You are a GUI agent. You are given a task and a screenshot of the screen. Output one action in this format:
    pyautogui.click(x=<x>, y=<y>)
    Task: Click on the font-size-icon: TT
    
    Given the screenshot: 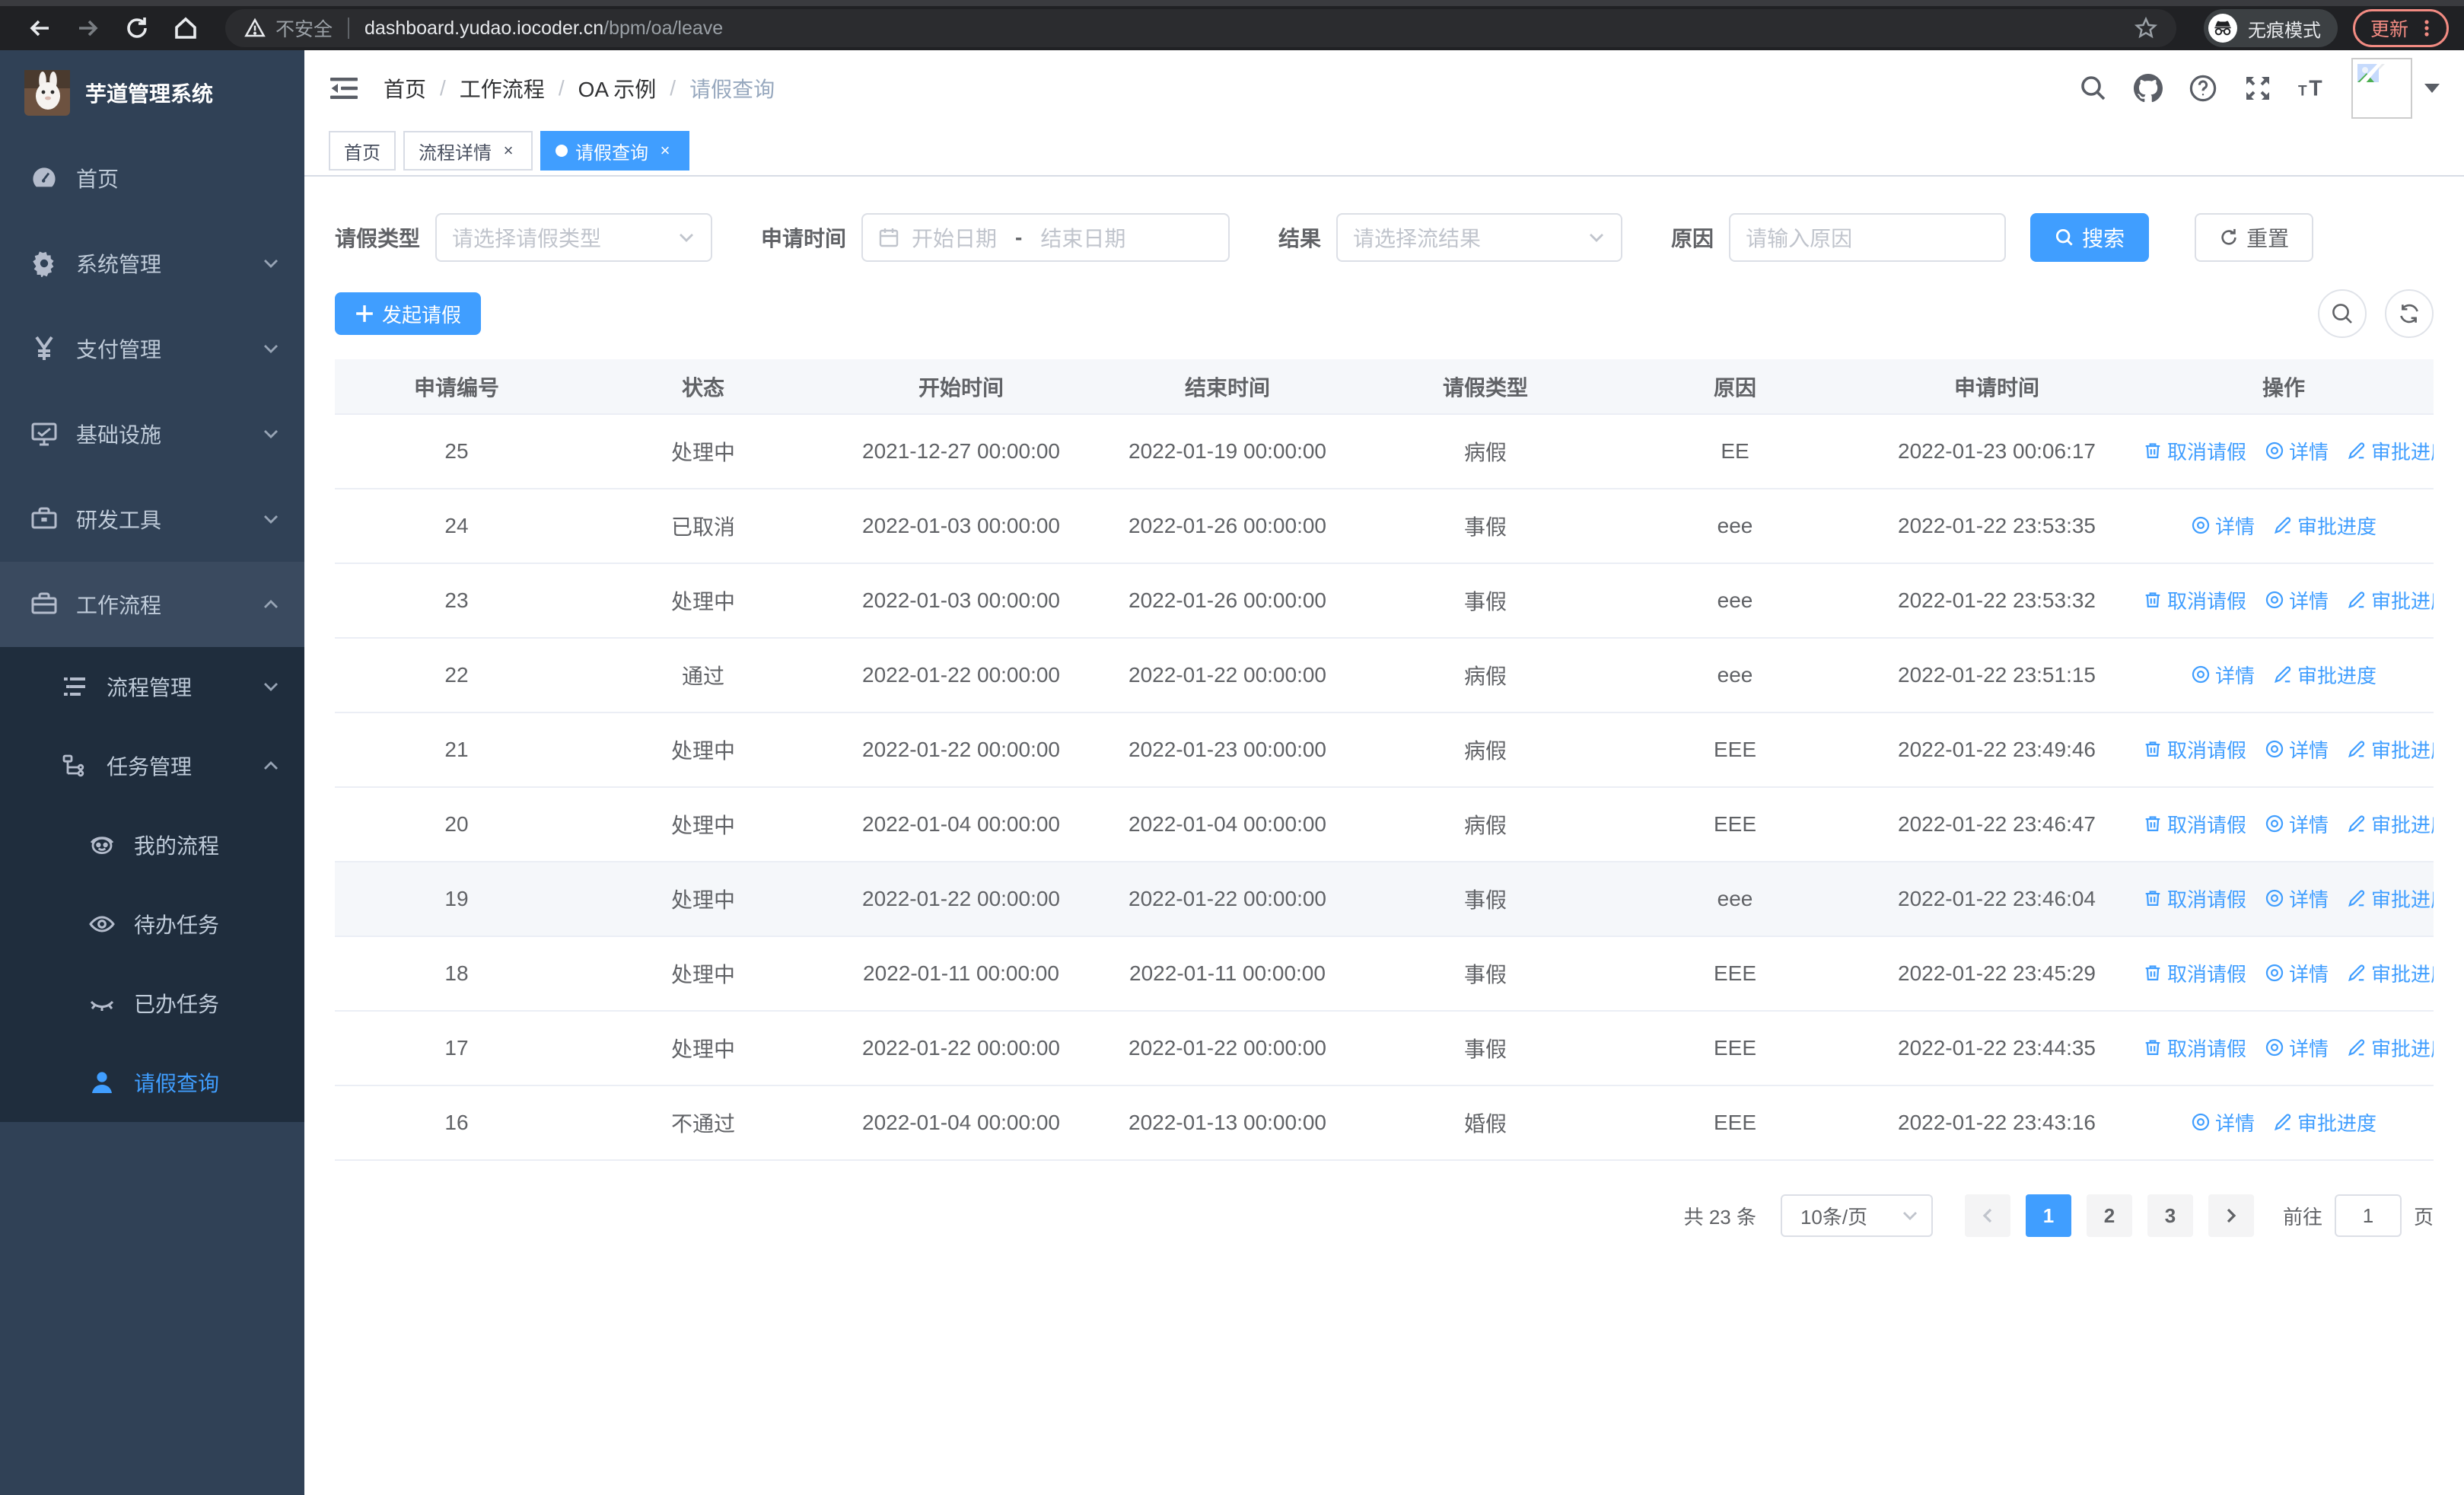 What is the action you would take?
    pyautogui.click(x=2312, y=89)
    